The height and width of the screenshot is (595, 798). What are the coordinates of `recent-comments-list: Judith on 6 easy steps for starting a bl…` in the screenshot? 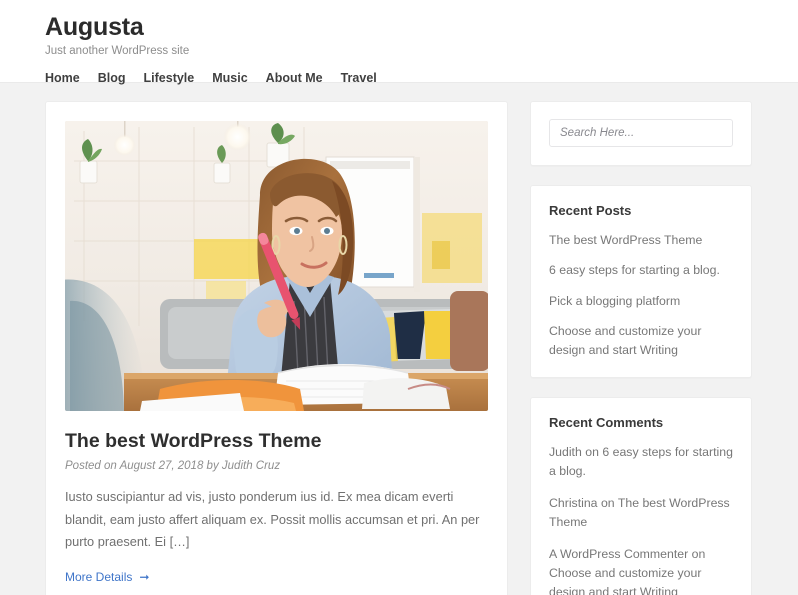 It's located at (641, 519).